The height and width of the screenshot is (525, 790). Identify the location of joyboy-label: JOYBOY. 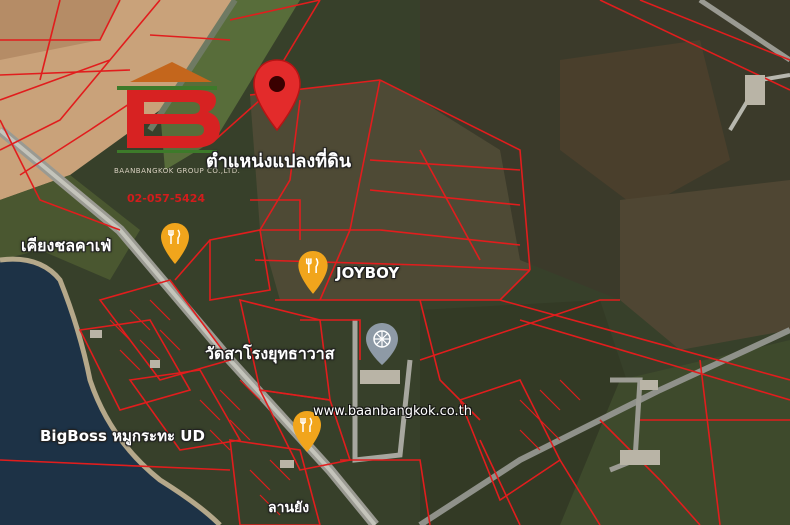
(368, 273).